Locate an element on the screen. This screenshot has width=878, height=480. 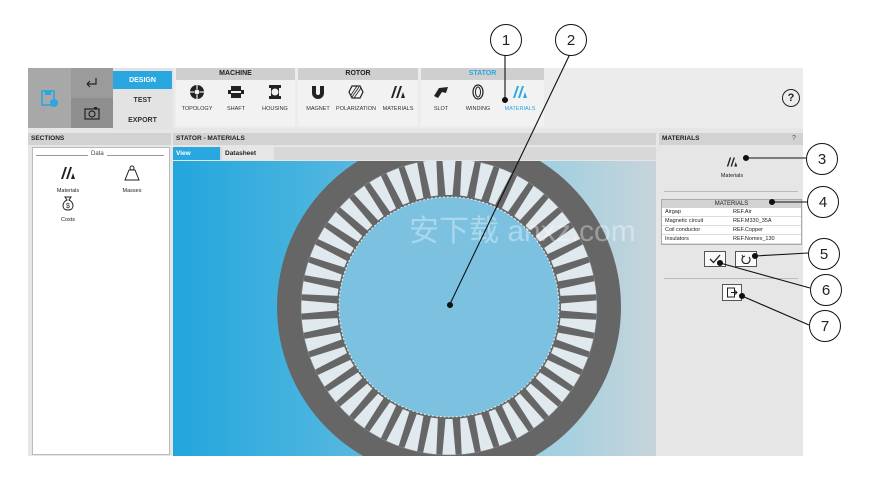
callout-3: 3 is located at coordinates (822, 159).